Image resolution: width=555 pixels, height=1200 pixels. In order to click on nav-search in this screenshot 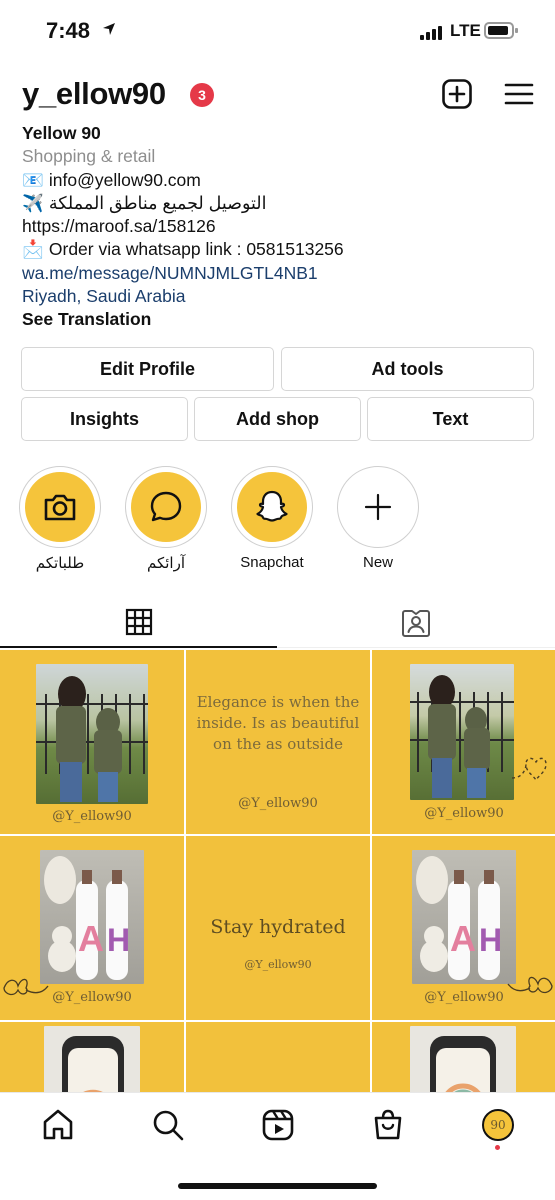, I will do `click(168, 1125)`.